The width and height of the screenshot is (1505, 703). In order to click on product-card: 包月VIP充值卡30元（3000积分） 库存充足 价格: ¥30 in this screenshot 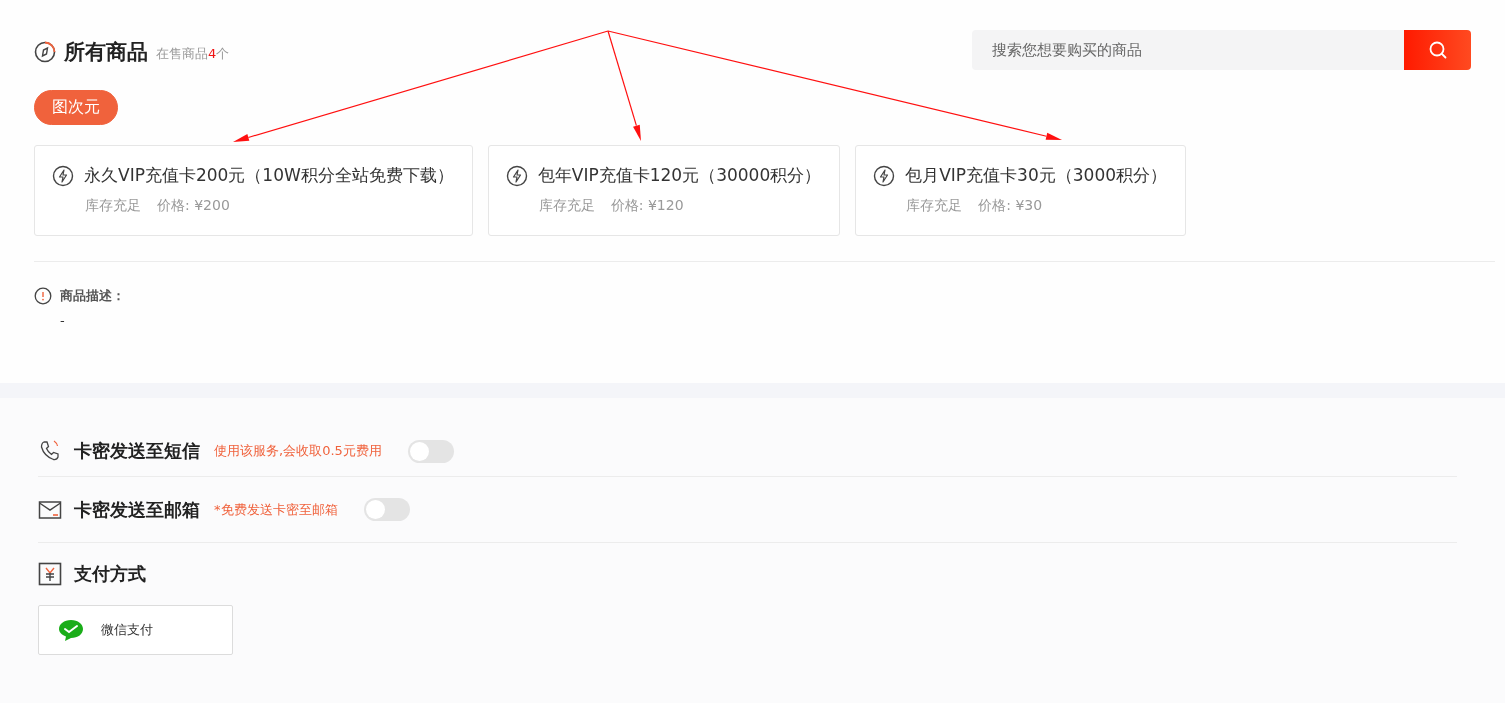, I will do `click(1020, 190)`.